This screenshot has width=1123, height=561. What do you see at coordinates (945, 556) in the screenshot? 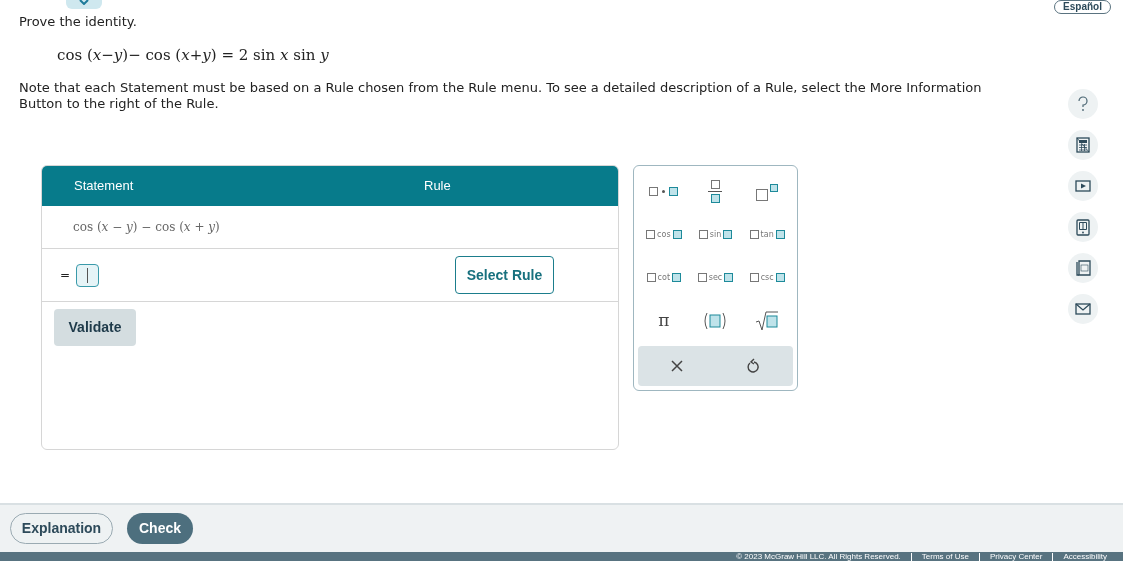
I see `footer-link: Terms of Use` at bounding box center [945, 556].